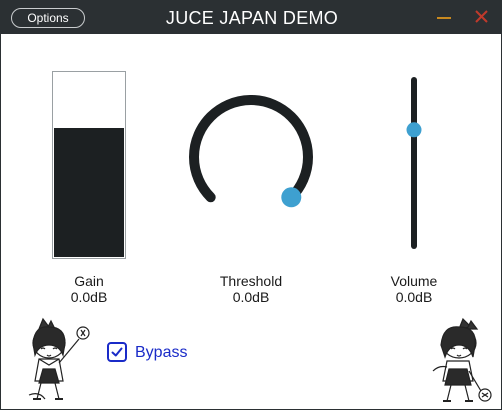  I want to click on volume-value: 0.0dB, so click(414, 297).